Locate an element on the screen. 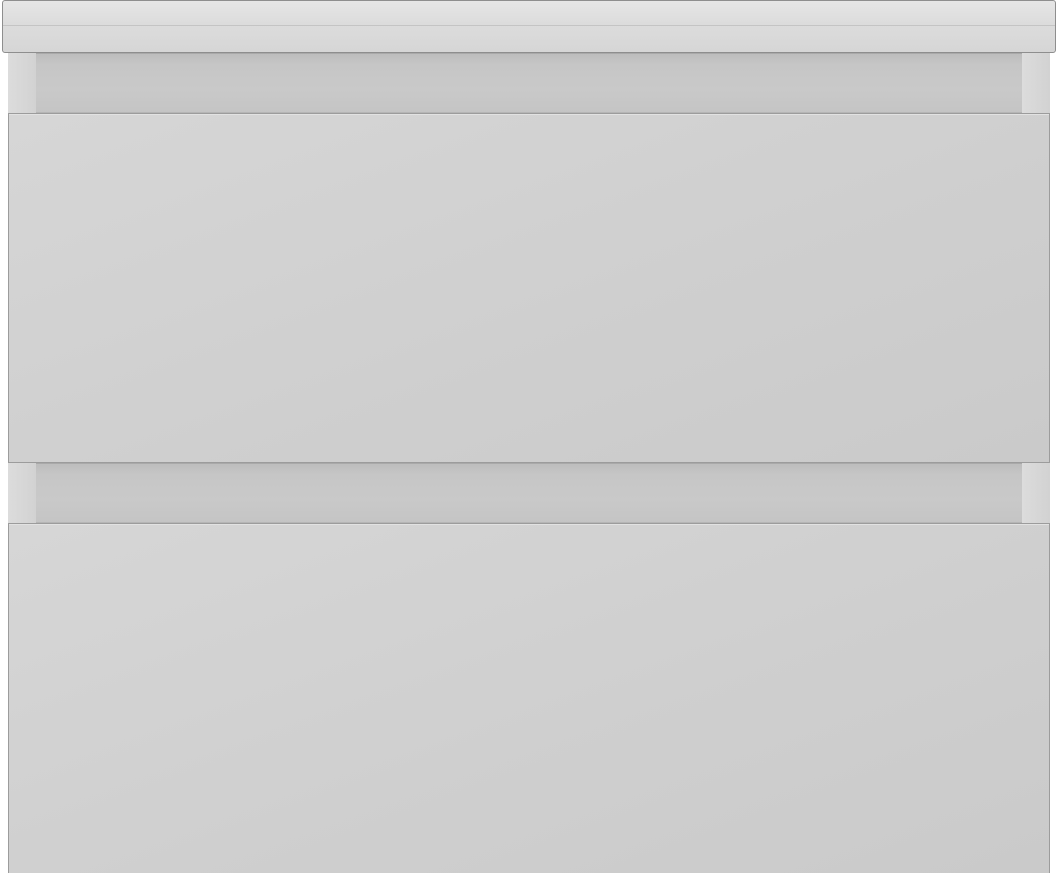 This screenshot has width=1058, height=873. drawer-top-highlight is located at coordinates (529, 114).